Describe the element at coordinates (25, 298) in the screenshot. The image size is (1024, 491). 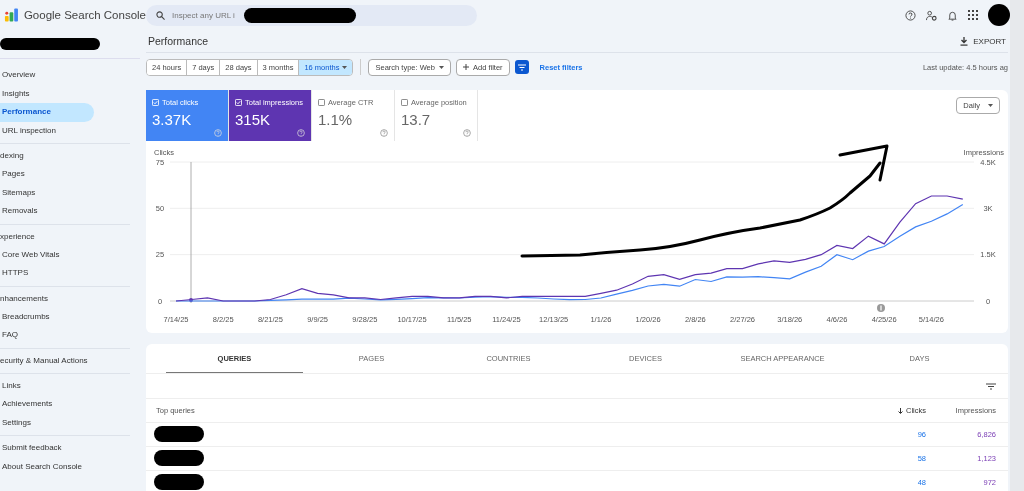
I see `sidebar-heading: nhancements` at that location.